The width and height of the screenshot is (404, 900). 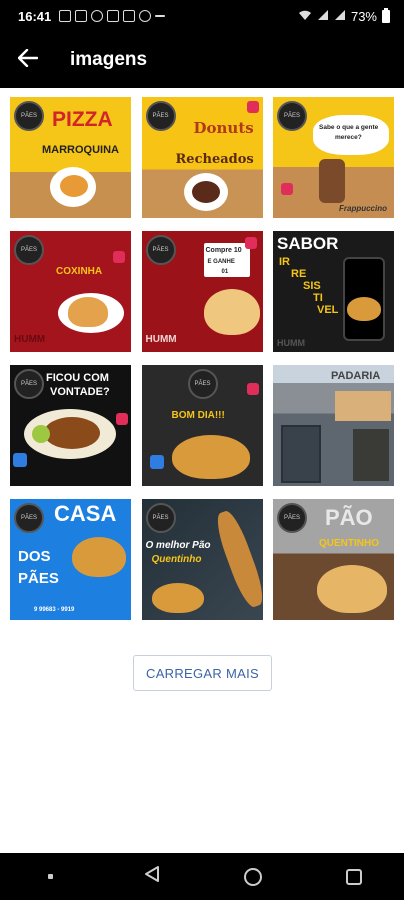 What do you see at coordinates (202, 673) in the screenshot?
I see `load-more-button: CARREGAR MAIS` at bounding box center [202, 673].